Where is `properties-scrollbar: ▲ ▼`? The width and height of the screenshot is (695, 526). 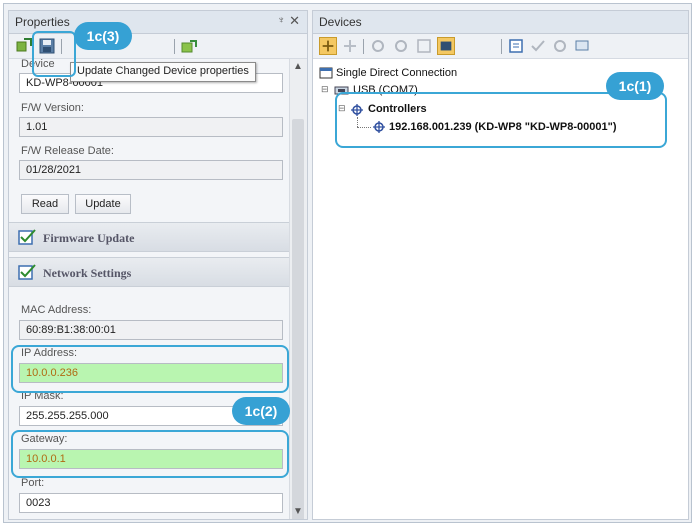 properties-scrollbar: ▲ ▼ is located at coordinates (298, 289).